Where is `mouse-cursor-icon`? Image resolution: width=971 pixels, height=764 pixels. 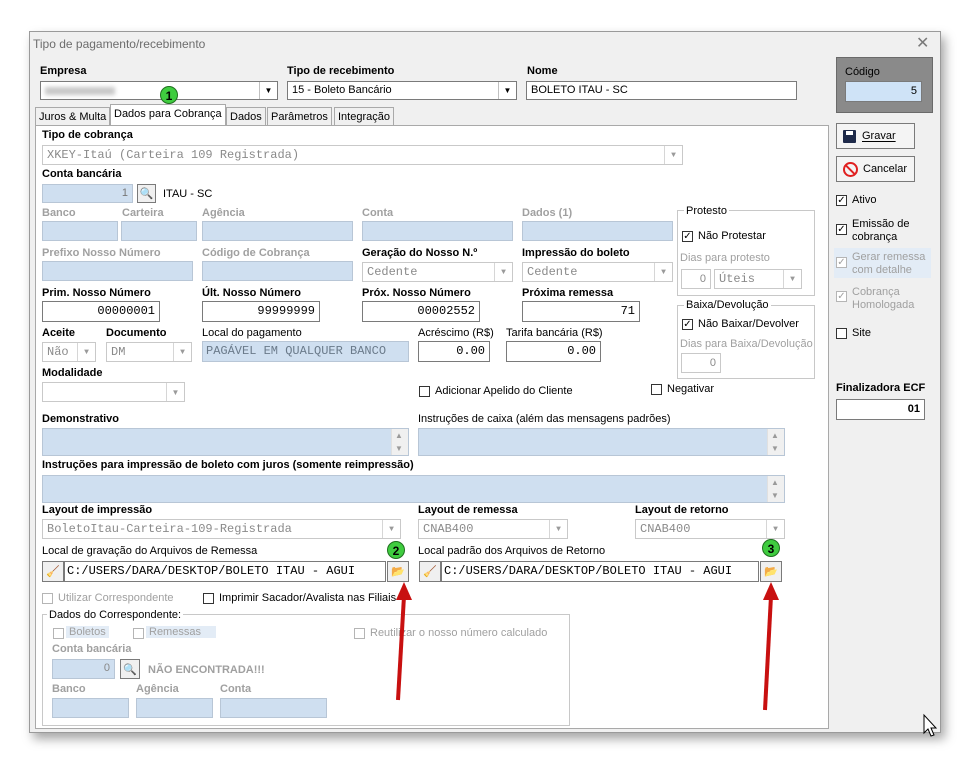 mouse-cursor-icon is located at coordinates (930, 725).